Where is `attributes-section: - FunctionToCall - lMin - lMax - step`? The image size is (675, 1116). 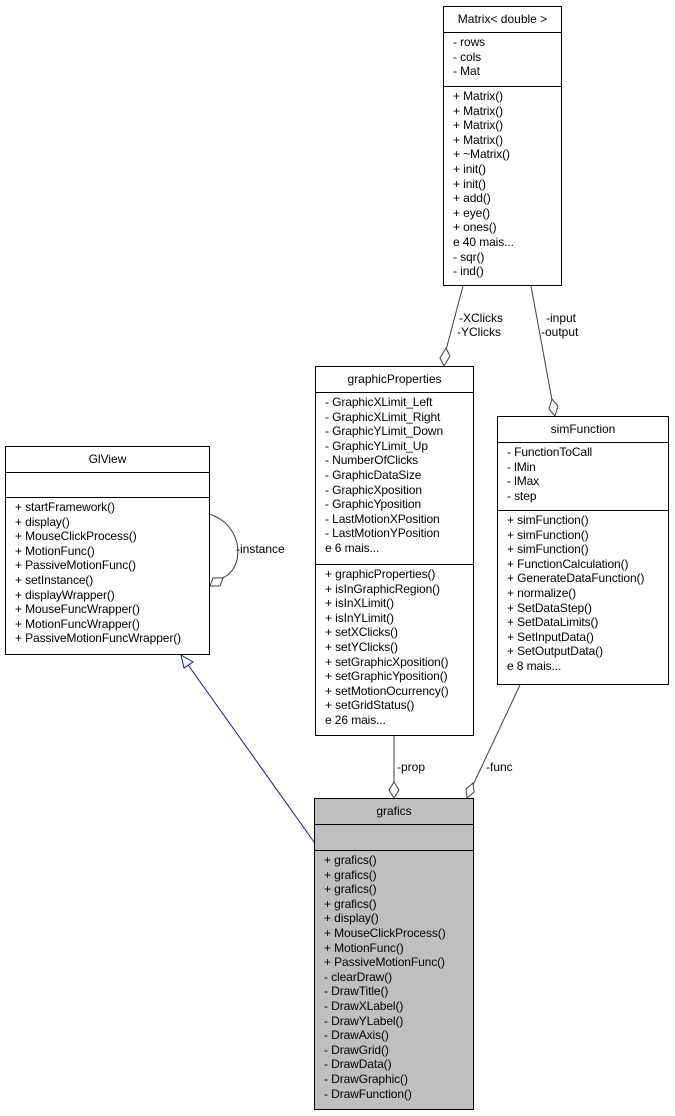
attributes-section: - FunctionToCall - lMin - lMax - step is located at coordinates (583, 477).